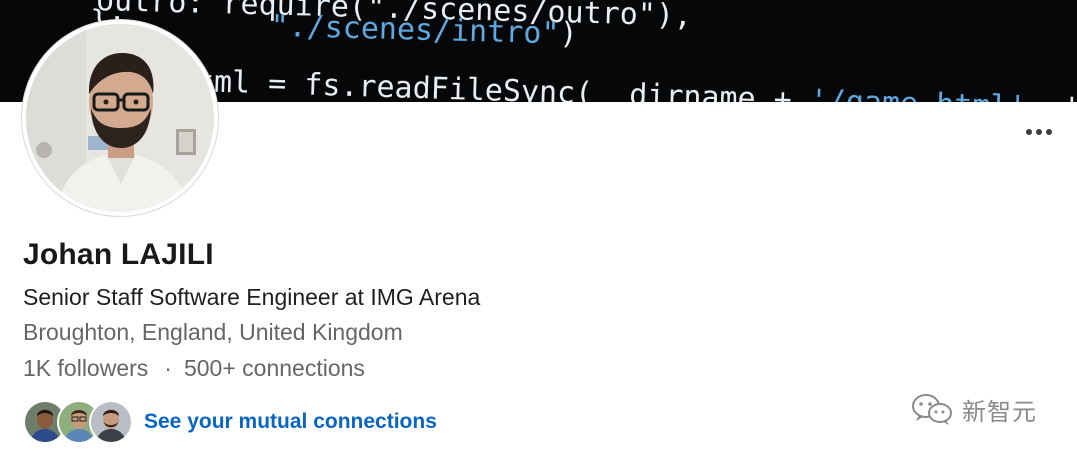 The height and width of the screenshot is (455, 1077). Describe the element at coordinates (85, 368) in the screenshot. I see `followers-count: 1K followers` at that location.